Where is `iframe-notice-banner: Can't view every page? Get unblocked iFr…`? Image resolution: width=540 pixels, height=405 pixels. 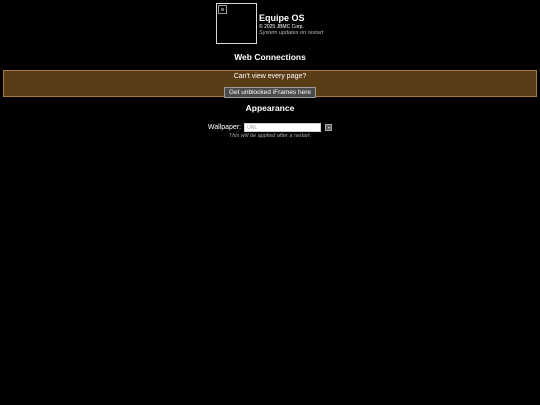 iframe-notice-banner: Can't view every page? Get unblocked iFr… is located at coordinates (270, 84).